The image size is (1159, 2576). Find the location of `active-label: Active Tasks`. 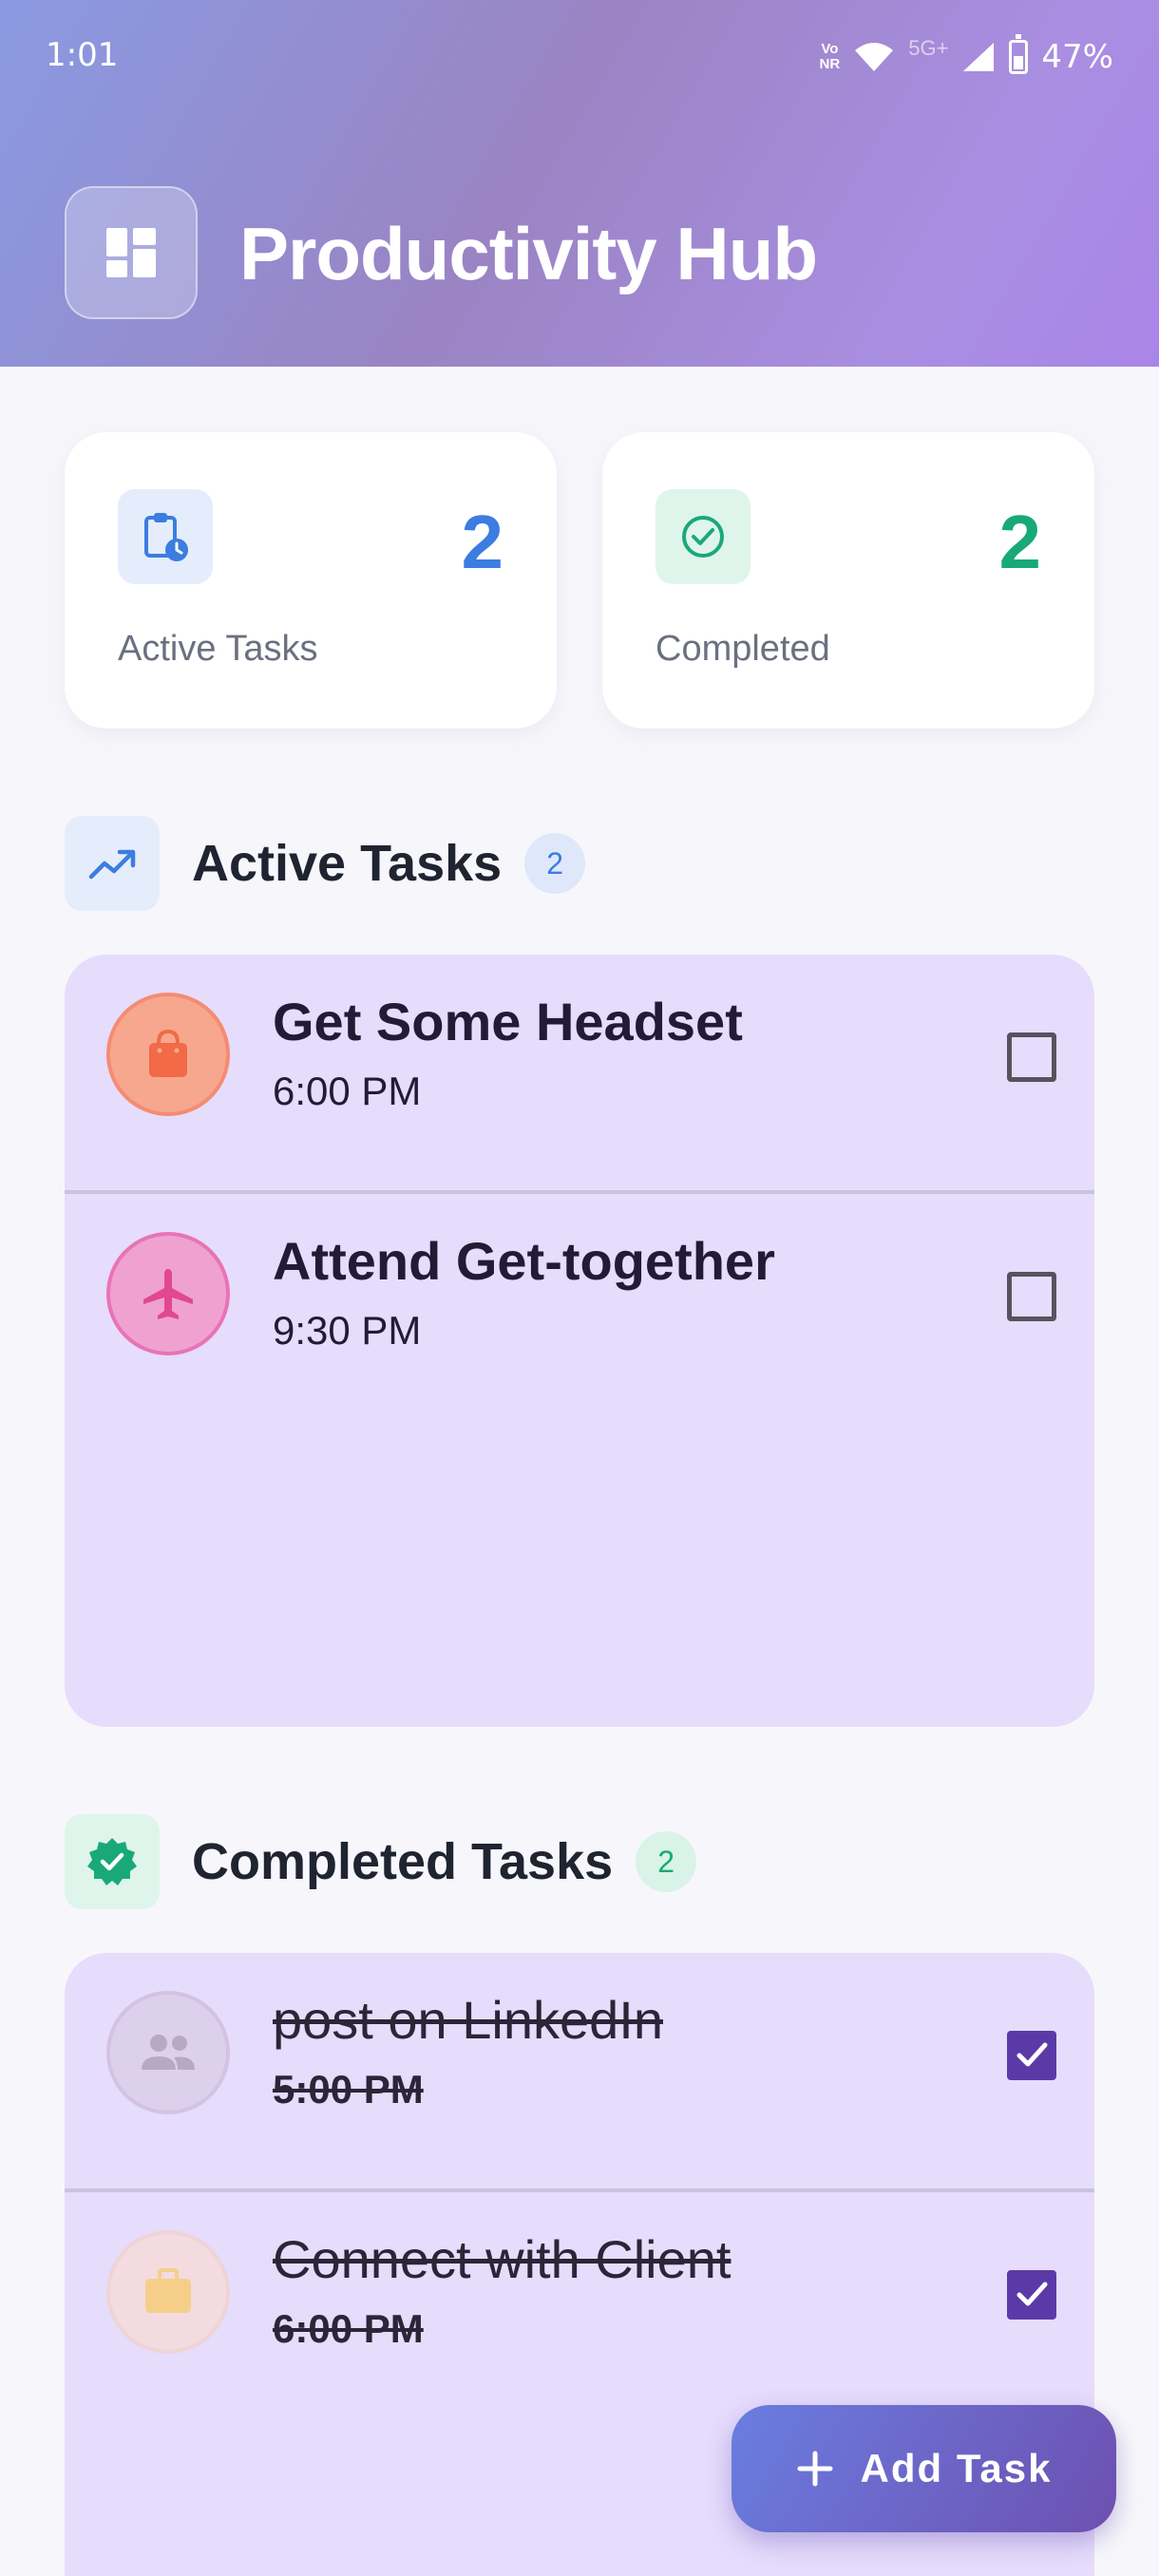

active-label: Active Tasks is located at coordinates (218, 649).